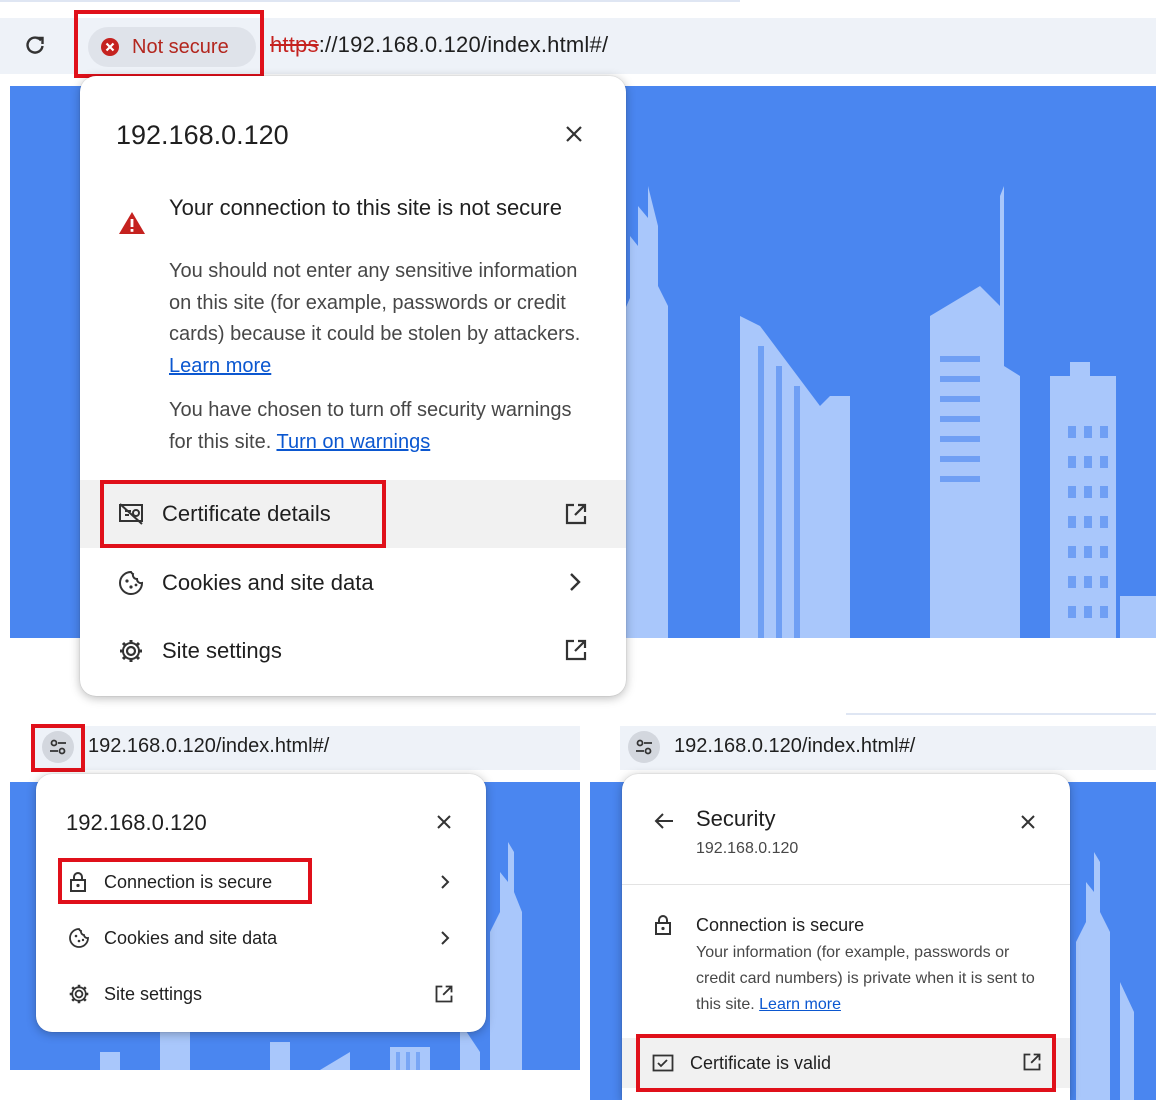  Describe the element at coordinates (747, 848) in the screenshot. I see `security-subtitle: 192.168.0.120` at that location.